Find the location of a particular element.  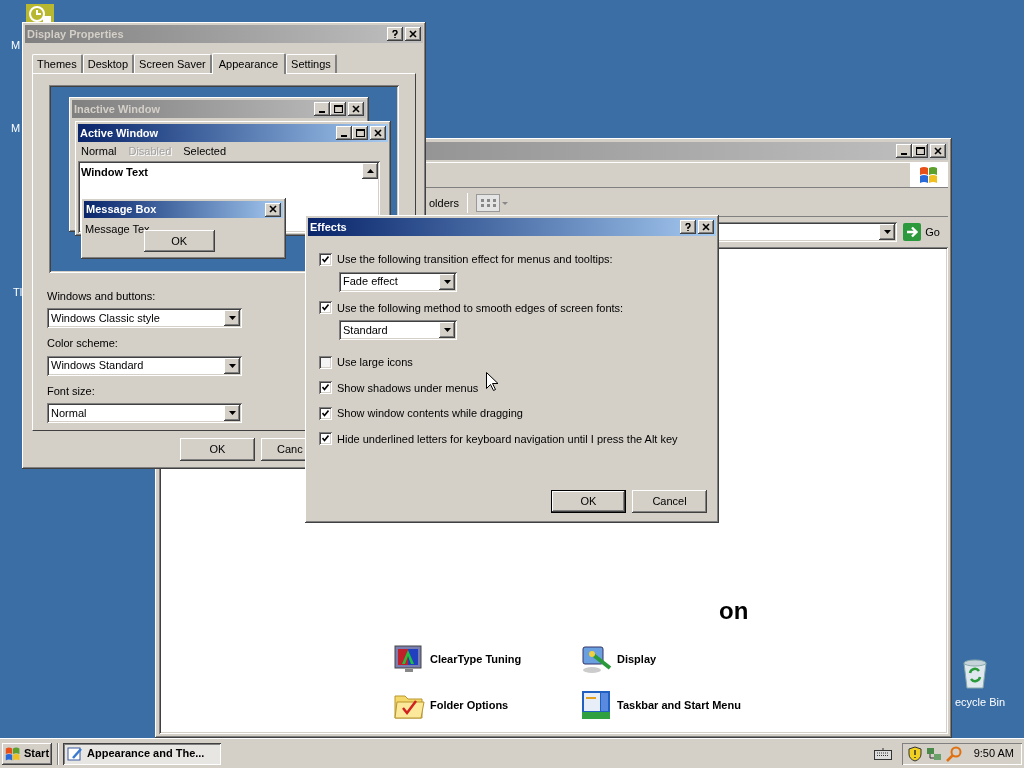

tab: Appearance is located at coordinates (249, 63).